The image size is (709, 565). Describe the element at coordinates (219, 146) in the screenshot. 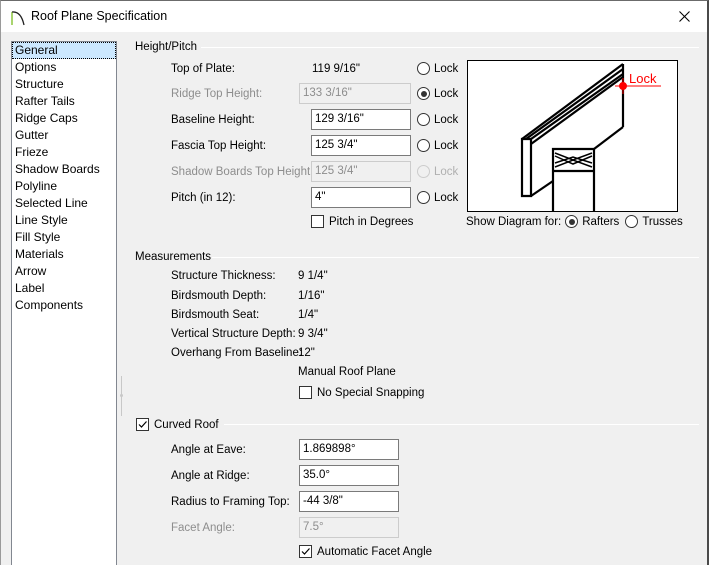

I see `fascia-top-height-label: Fascia Top Height:` at that location.